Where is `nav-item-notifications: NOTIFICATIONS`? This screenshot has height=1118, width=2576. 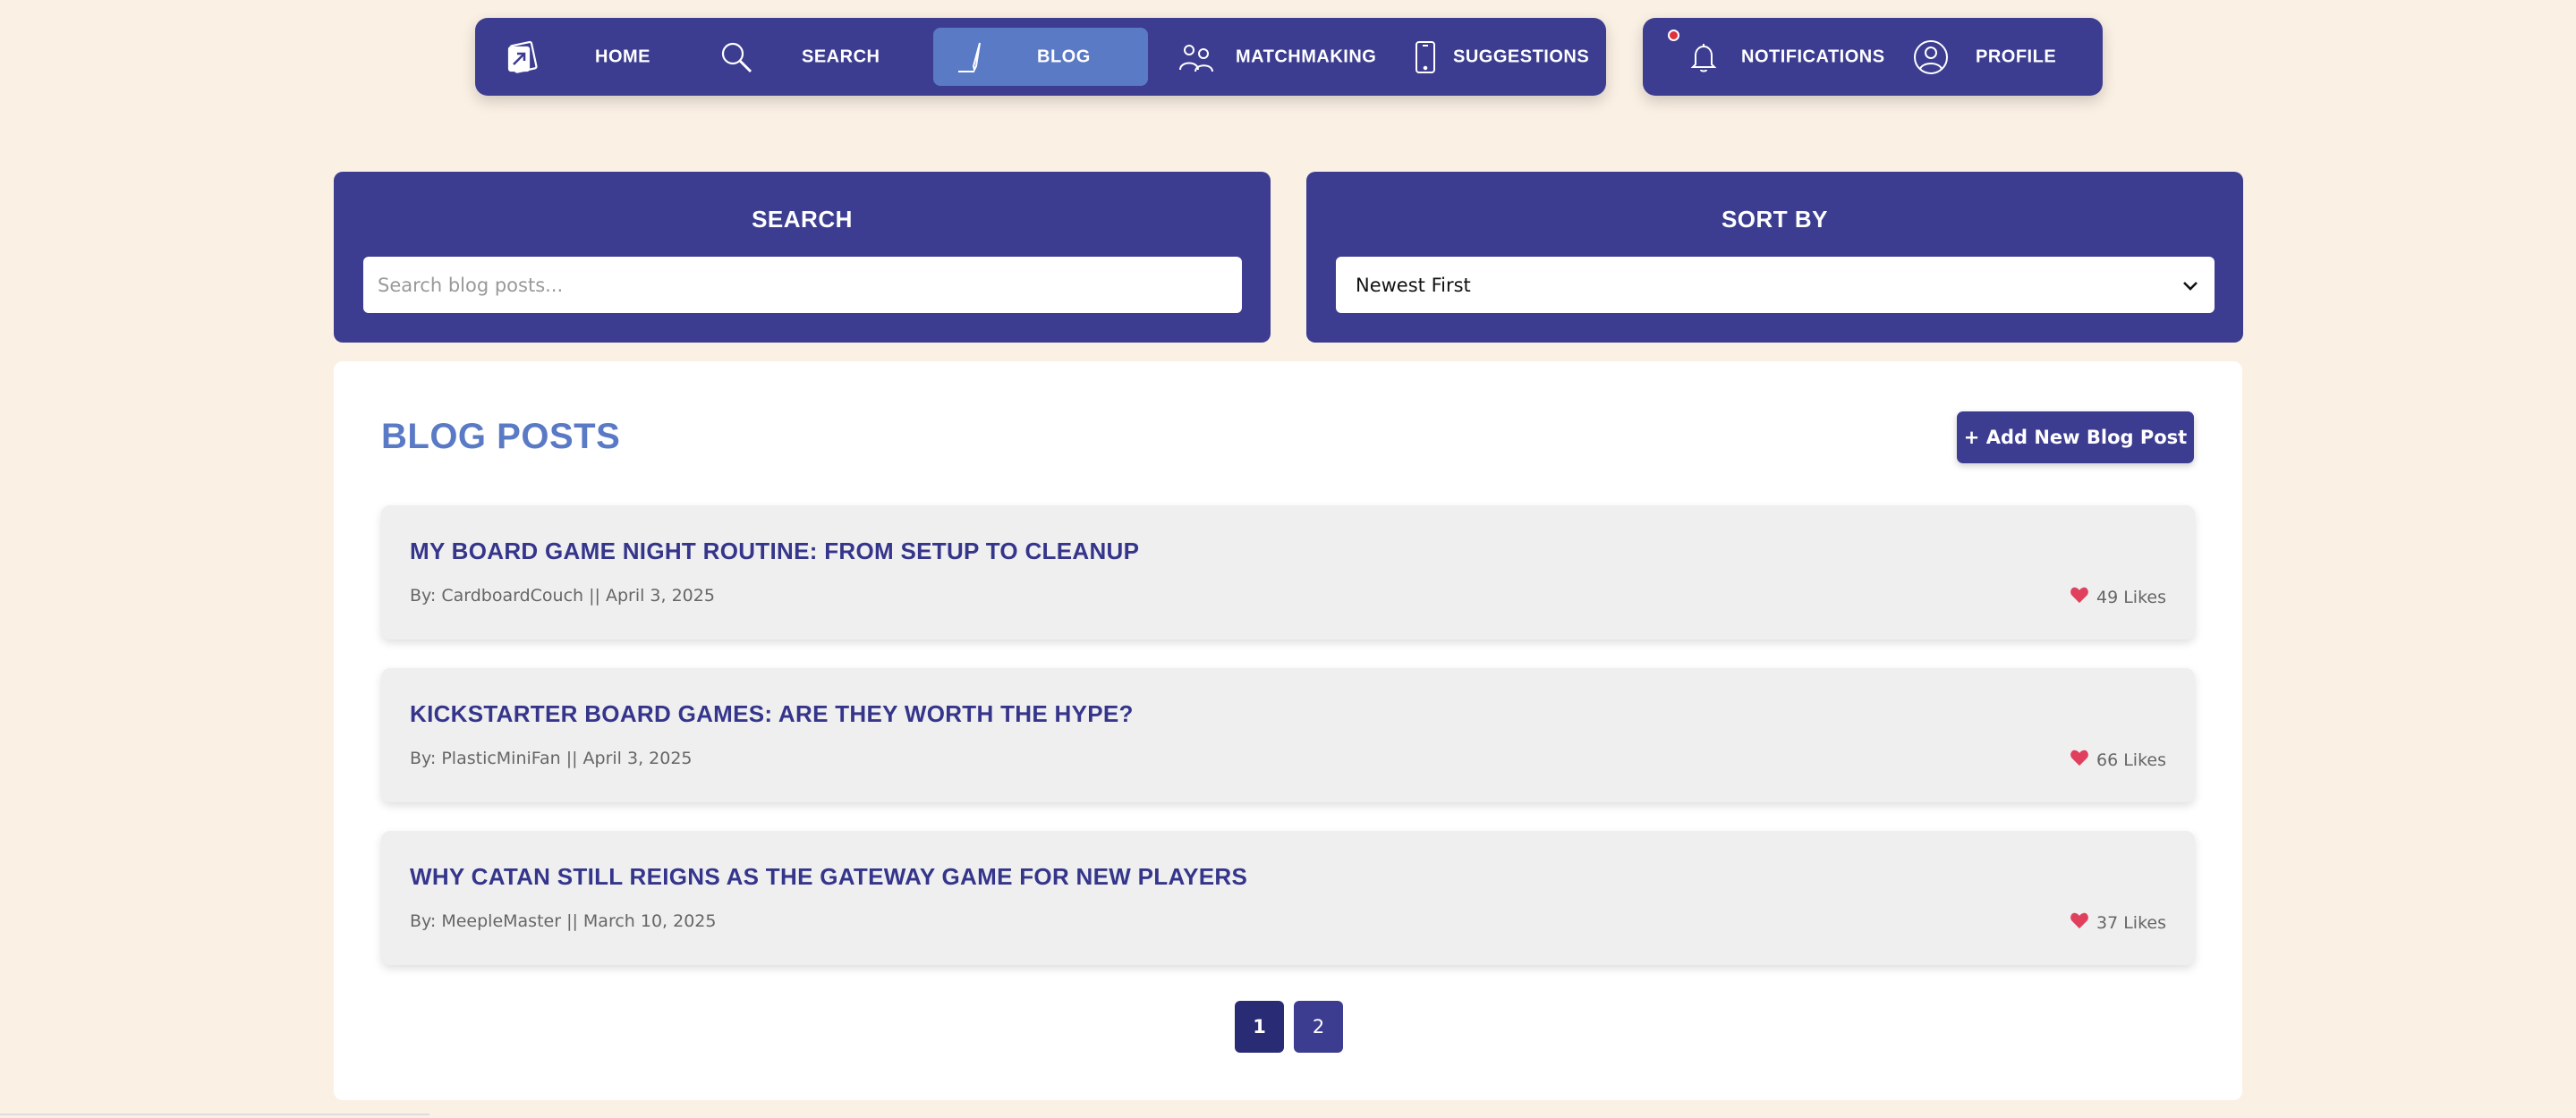
nav-item-notifications: NOTIFICATIONS is located at coordinates (1768, 57).